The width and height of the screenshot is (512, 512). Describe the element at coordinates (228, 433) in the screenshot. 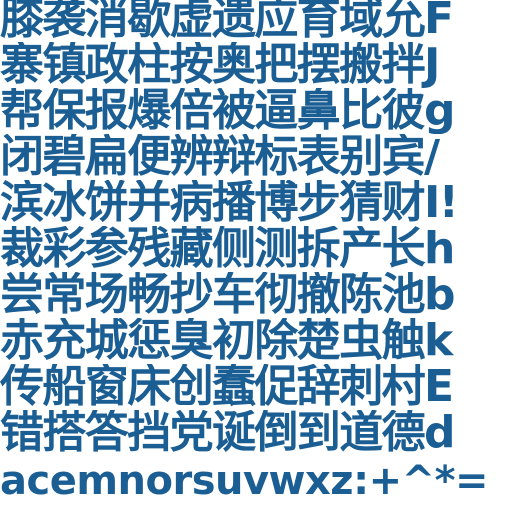

I see `glyph-row-10: 错搭答挡党诞倒到道德d` at that location.